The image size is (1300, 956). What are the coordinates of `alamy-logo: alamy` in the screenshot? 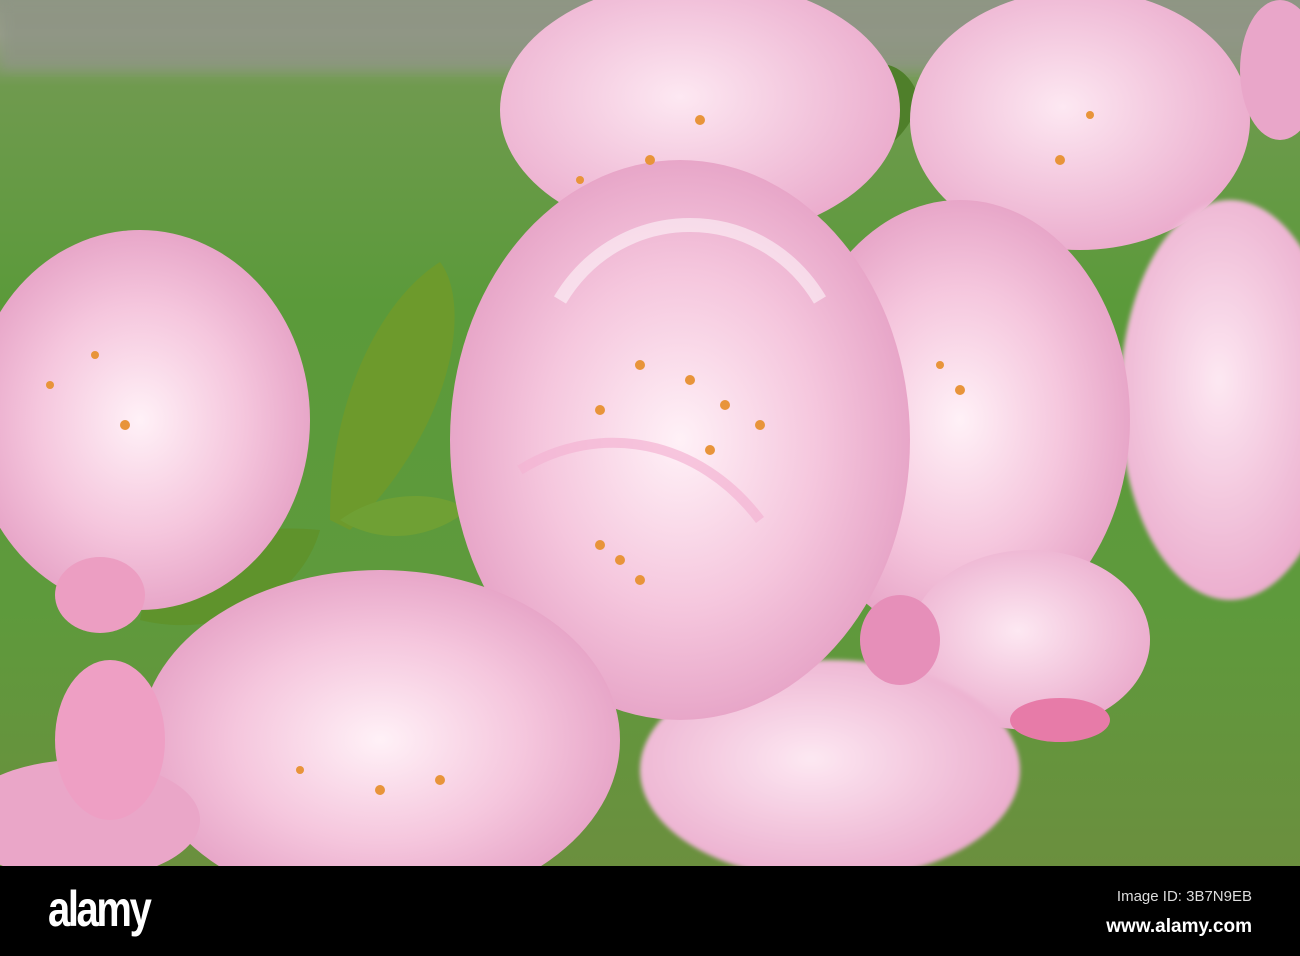 It's located at (100, 909).